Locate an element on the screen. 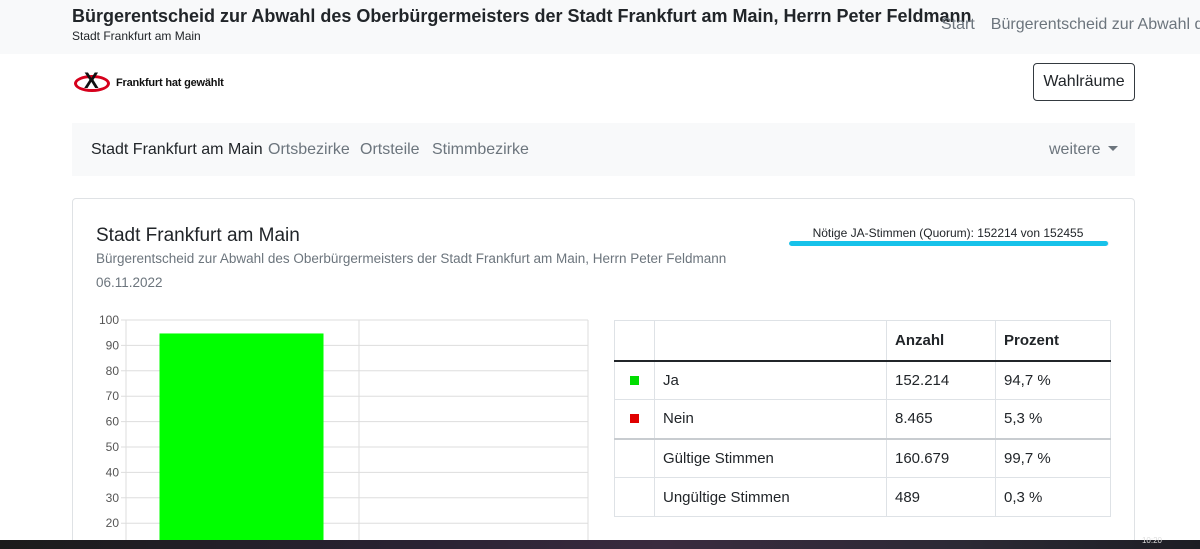 This screenshot has width=1200, height=549. table-row-nein: Nein 8.465 5,3 % is located at coordinates (862, 419).